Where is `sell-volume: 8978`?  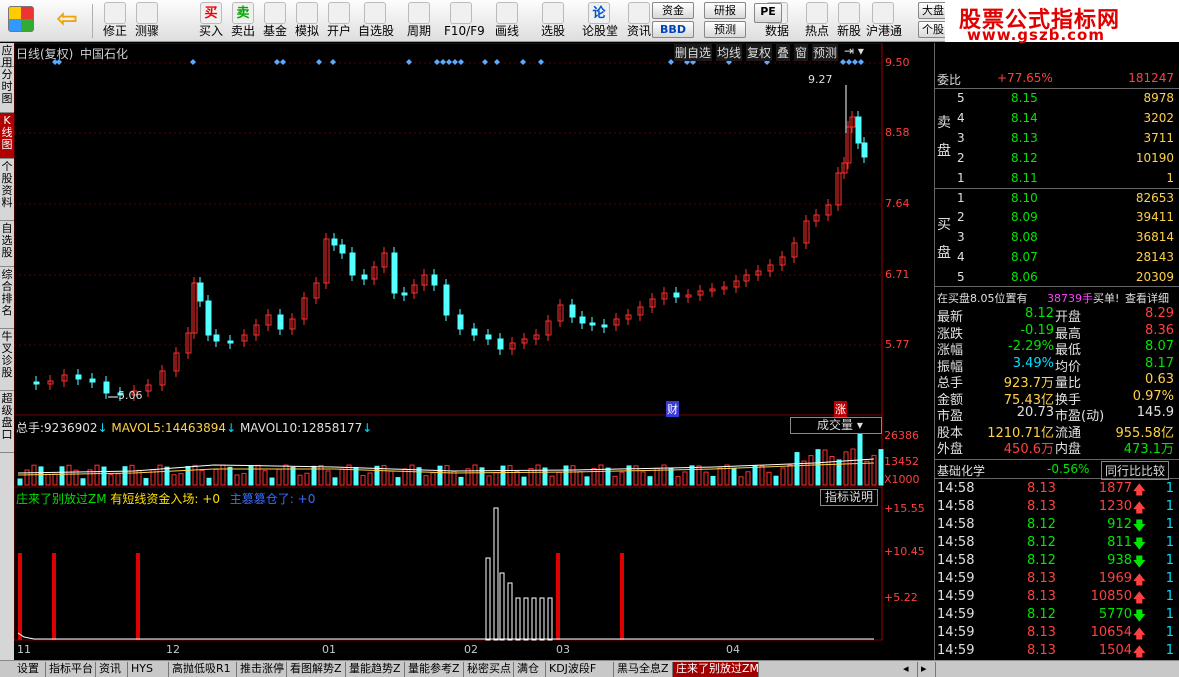 sell-volume: 8978 is located at coordinates (1158, 98).